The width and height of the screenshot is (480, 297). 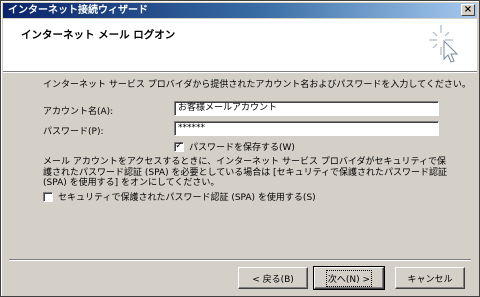 I want to click on next-button-label: 次へ(N) >, so click(x=349, y=278).